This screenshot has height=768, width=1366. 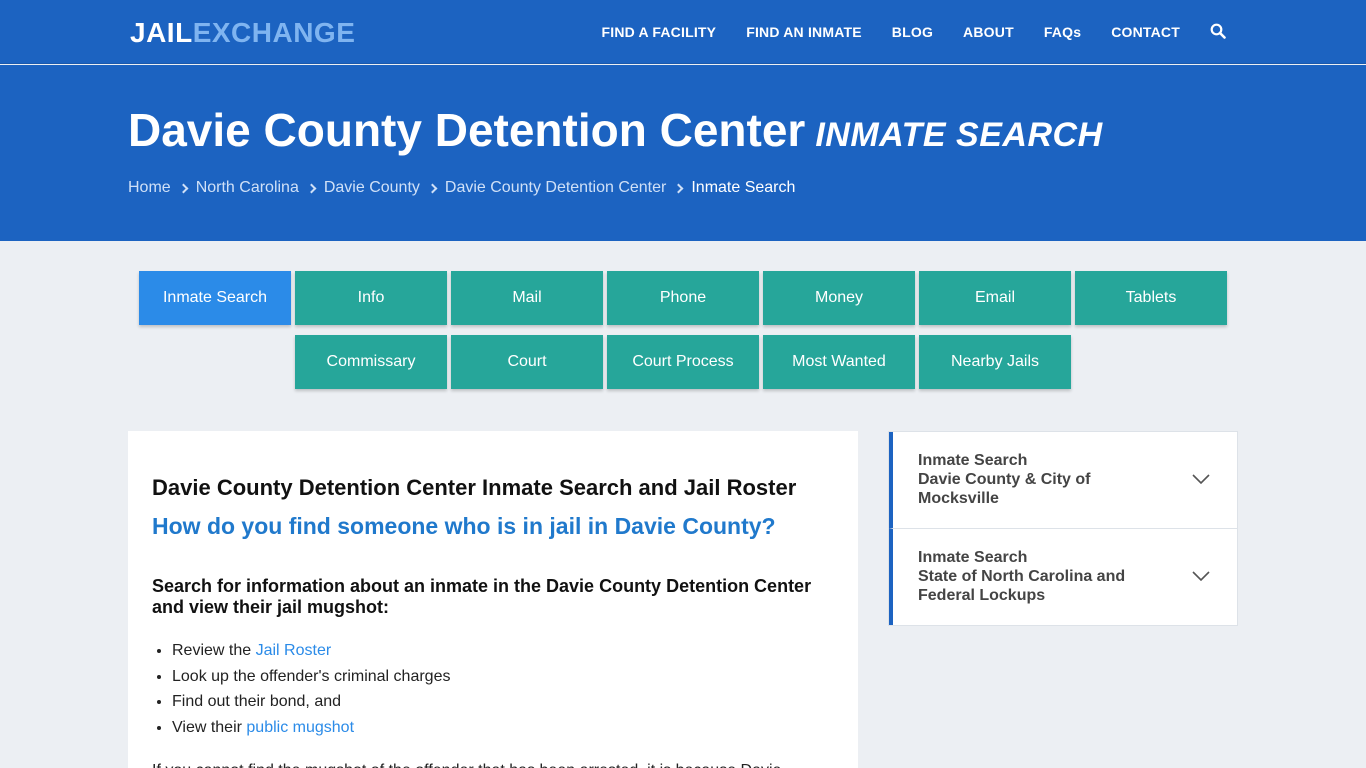 What do you see at coordinates (839, 298) in the screenshot?
I see `tab-money: Money` at bounding box center [839, 298].